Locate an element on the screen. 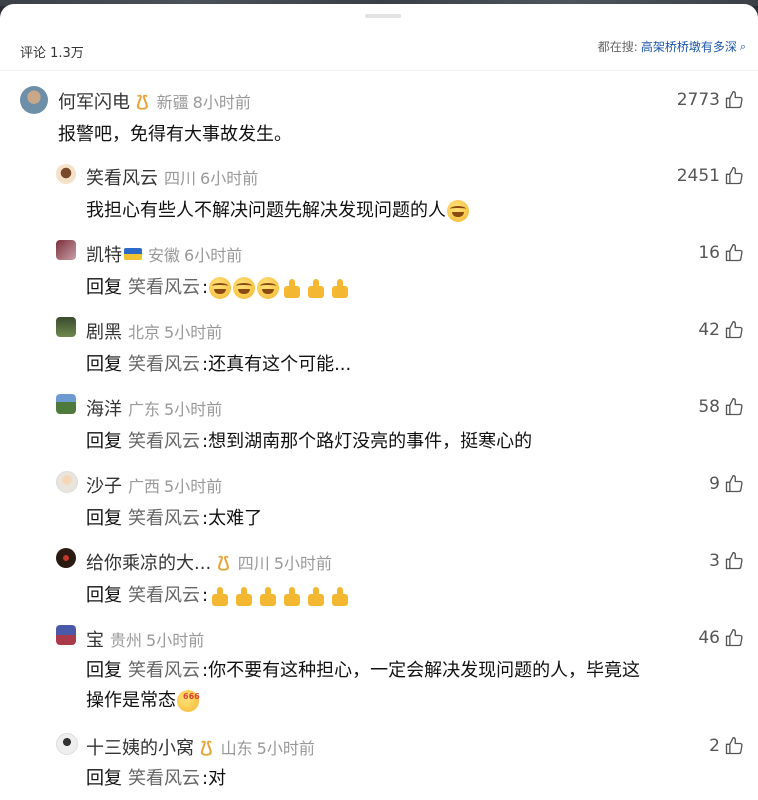  comment-meta: 十三姨的小窝 ⟅⟆ 山东 5小时前 is located at coordinates (200, 747).